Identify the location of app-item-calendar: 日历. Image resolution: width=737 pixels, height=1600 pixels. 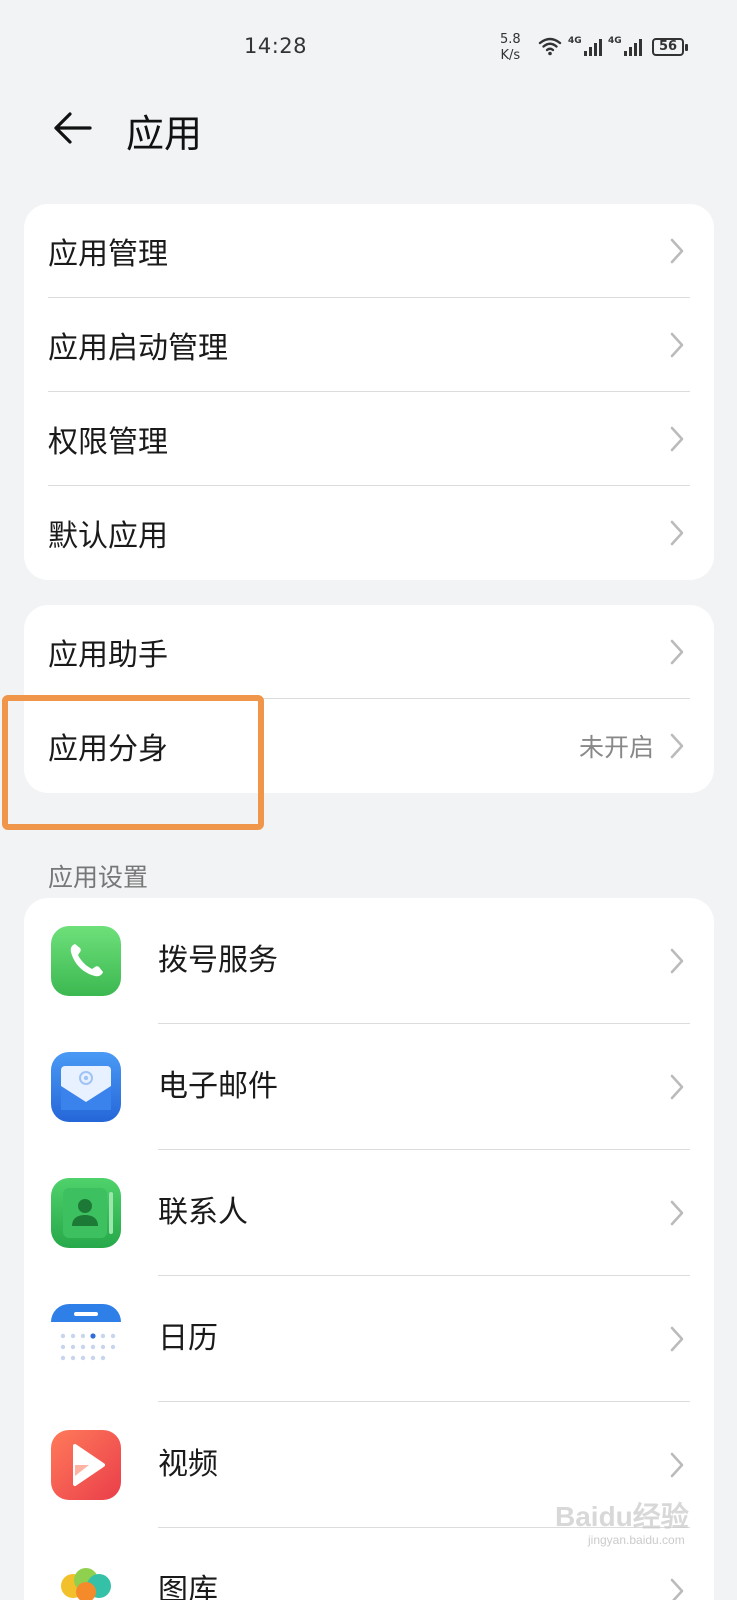
(369, 1339).